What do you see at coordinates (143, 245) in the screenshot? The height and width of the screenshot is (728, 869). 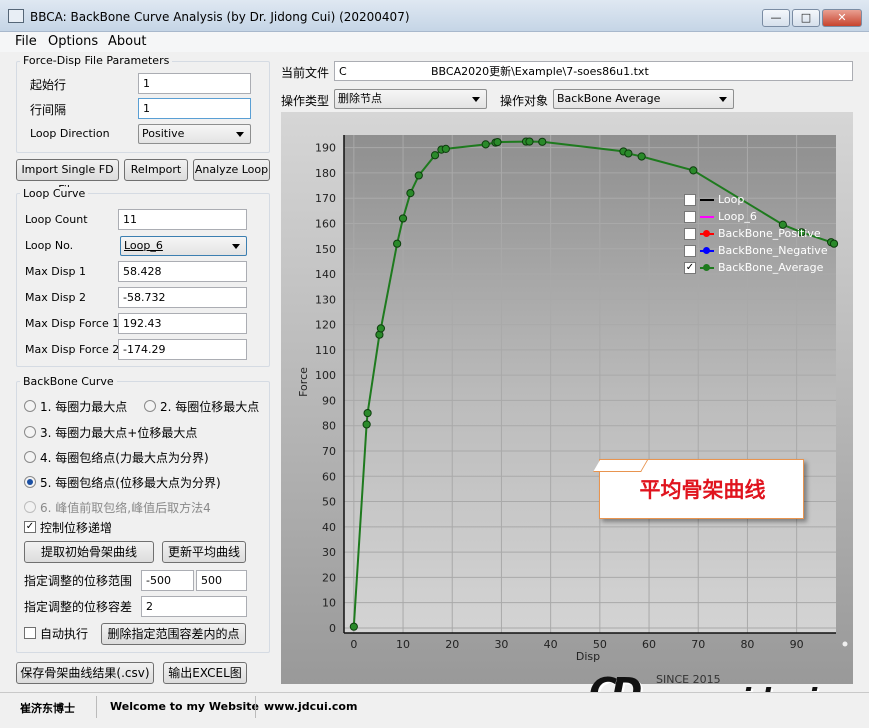 I see `loop-no-value: Loop_6` at bounding box center [143, 245].